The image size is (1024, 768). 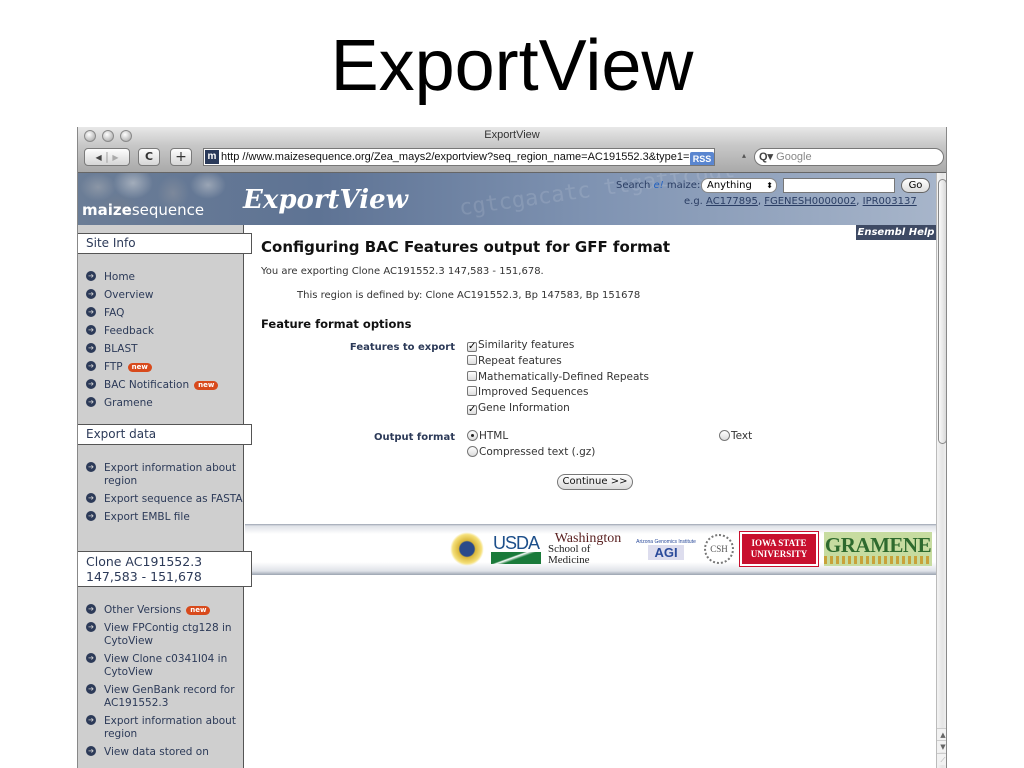 I want to click on browser-search-field: Q▾ Google, so click(x=849, y=157).